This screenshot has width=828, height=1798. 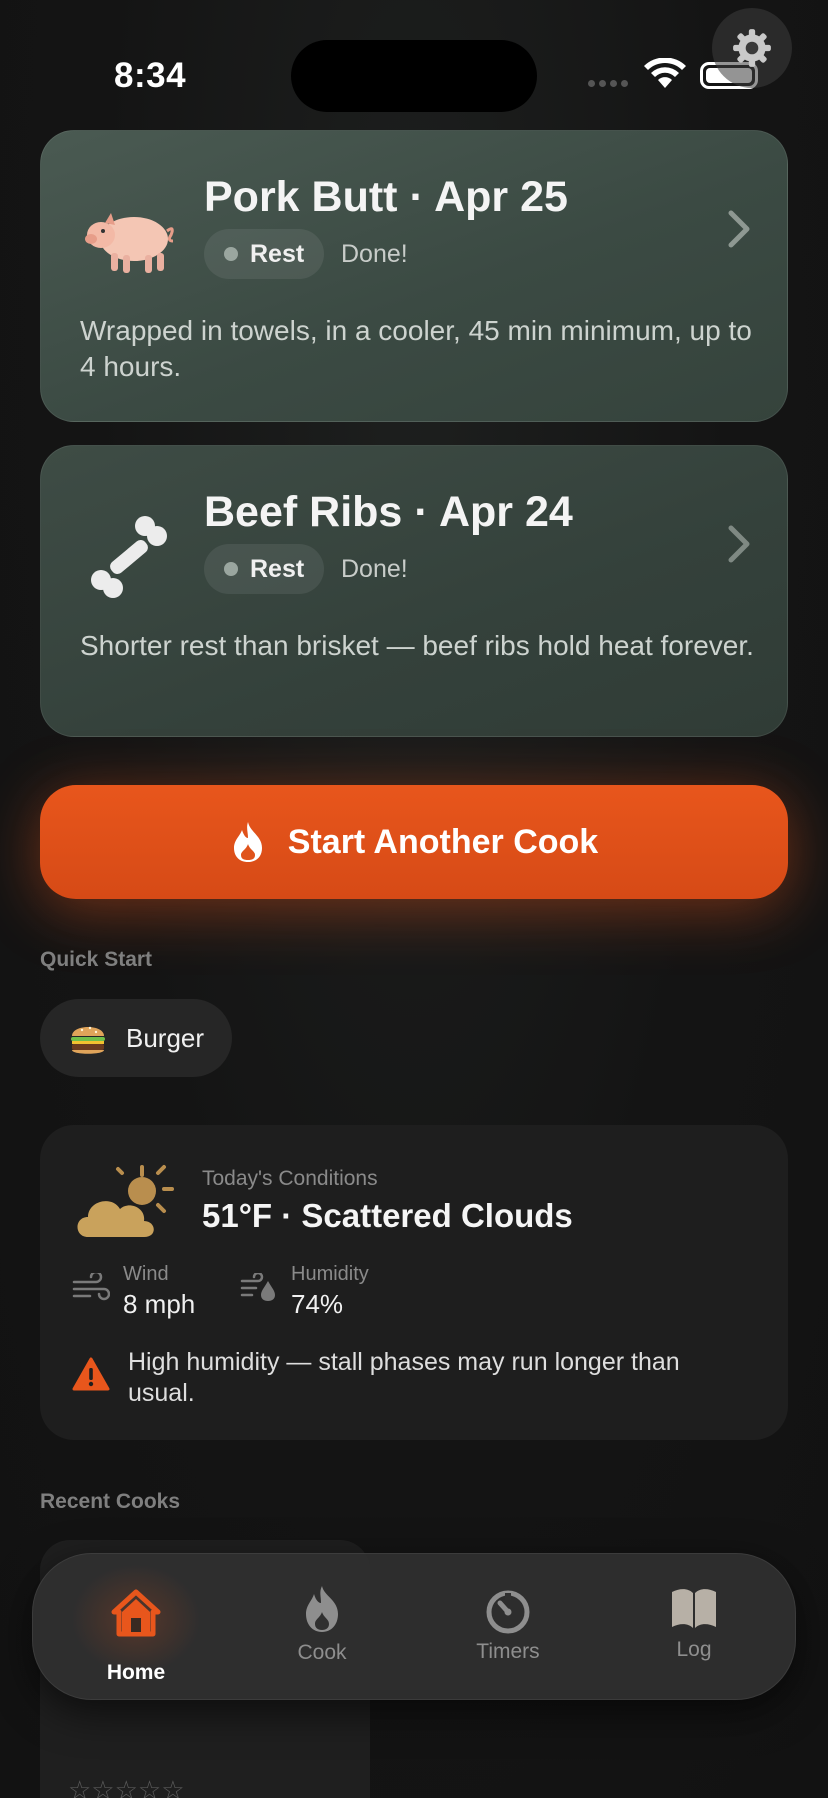 What do you see at coordinates (159, 1304) in the screenshot?
I see `wind-value: 8 mph` at bounding box center [159, 1304].